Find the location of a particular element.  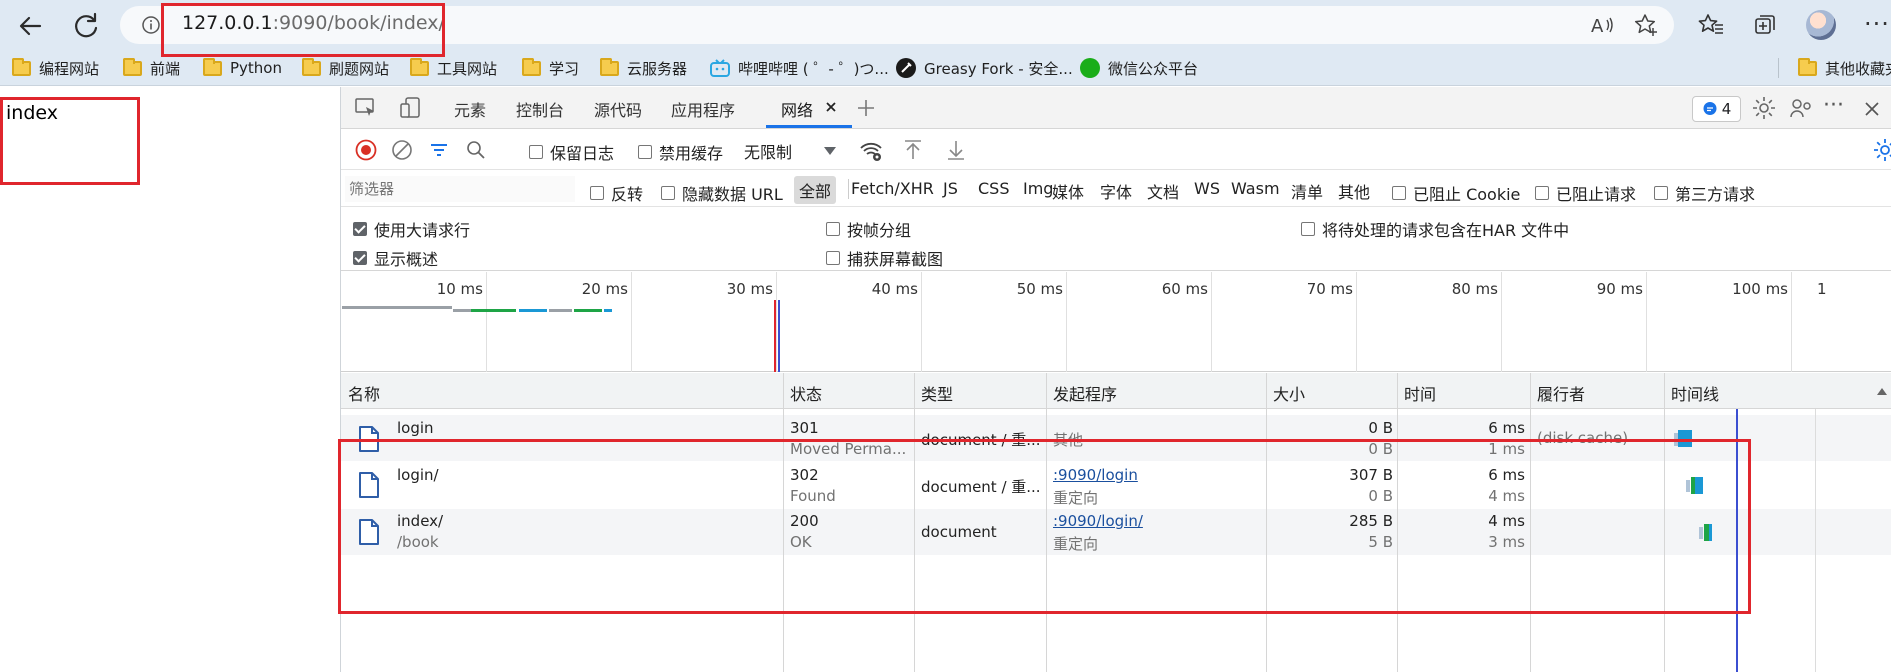

more-options-icon: ··· is located at coordinates (1836, 106).